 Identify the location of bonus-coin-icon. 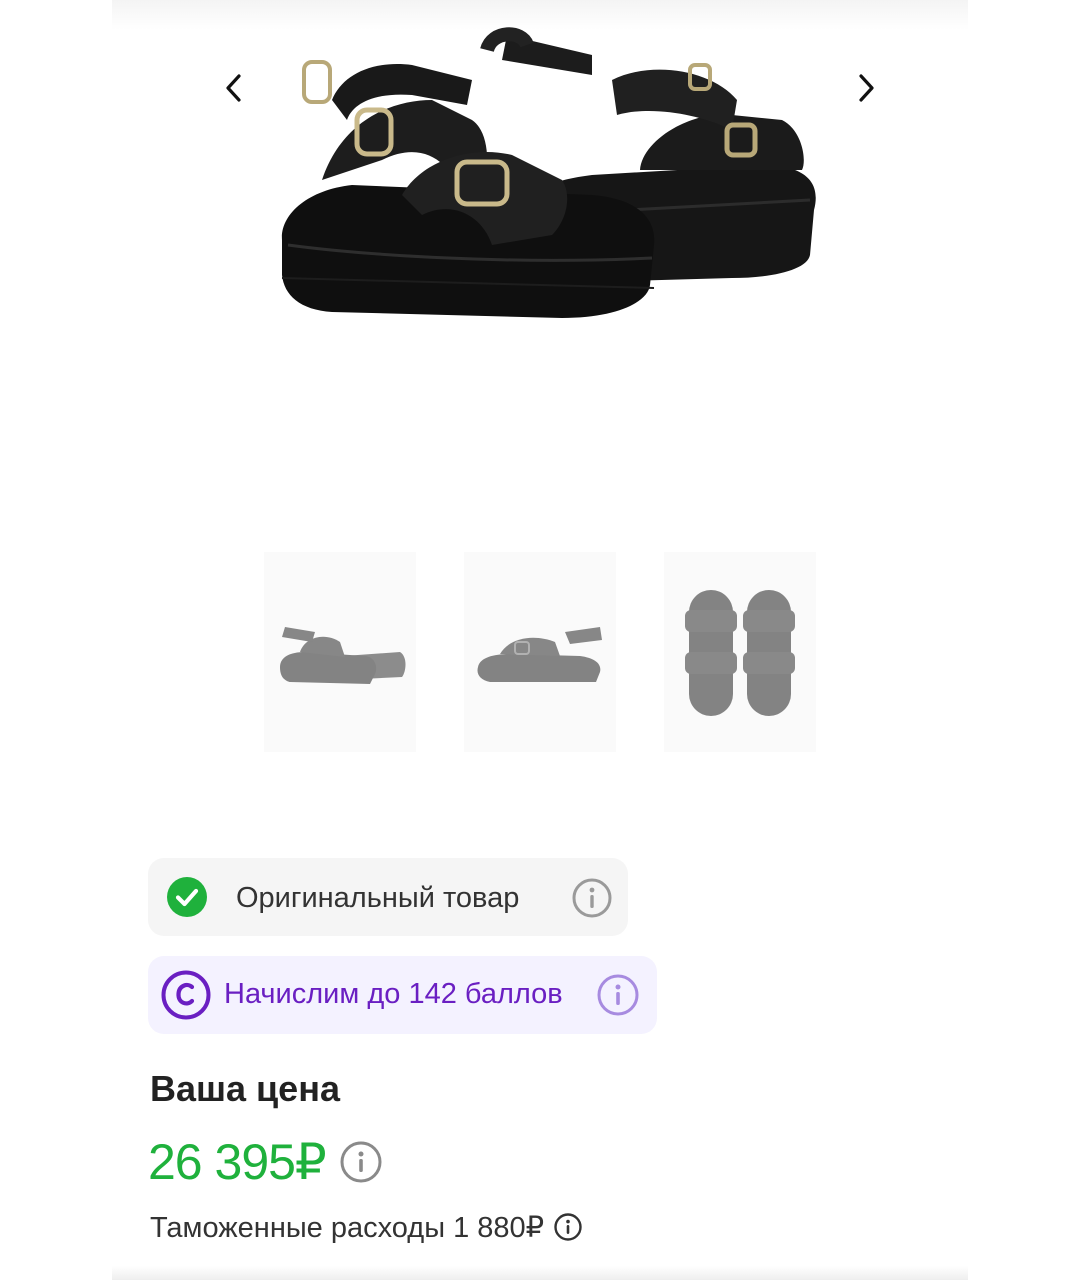
(186, 995).